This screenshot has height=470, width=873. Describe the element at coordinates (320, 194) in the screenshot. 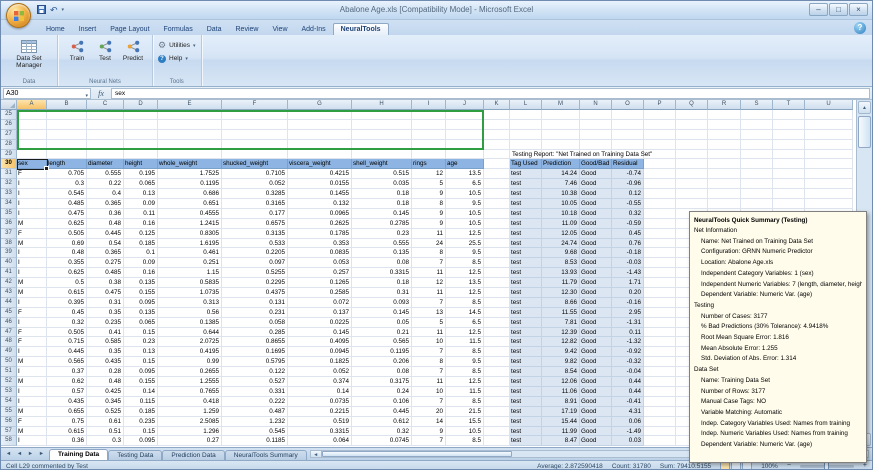

I see `cell: 0.1455` at that location.